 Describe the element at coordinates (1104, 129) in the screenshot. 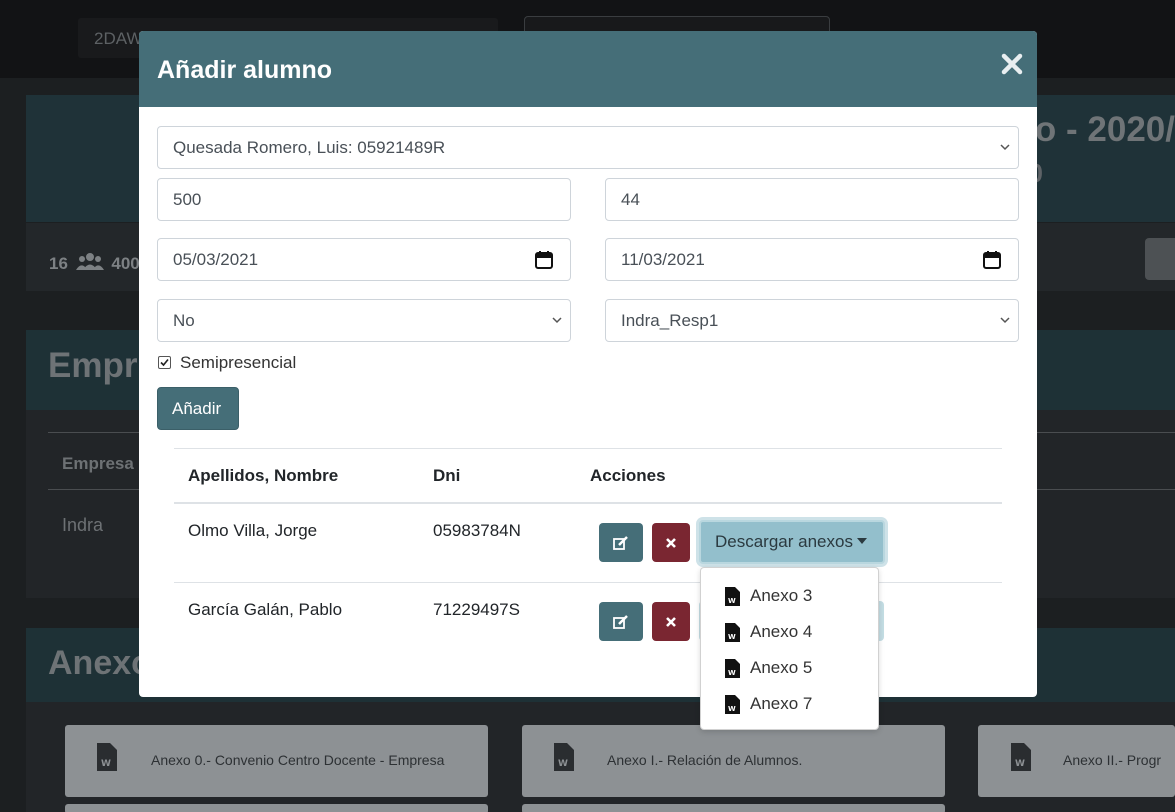

I see `hero-title: o - 2020/` at that location.